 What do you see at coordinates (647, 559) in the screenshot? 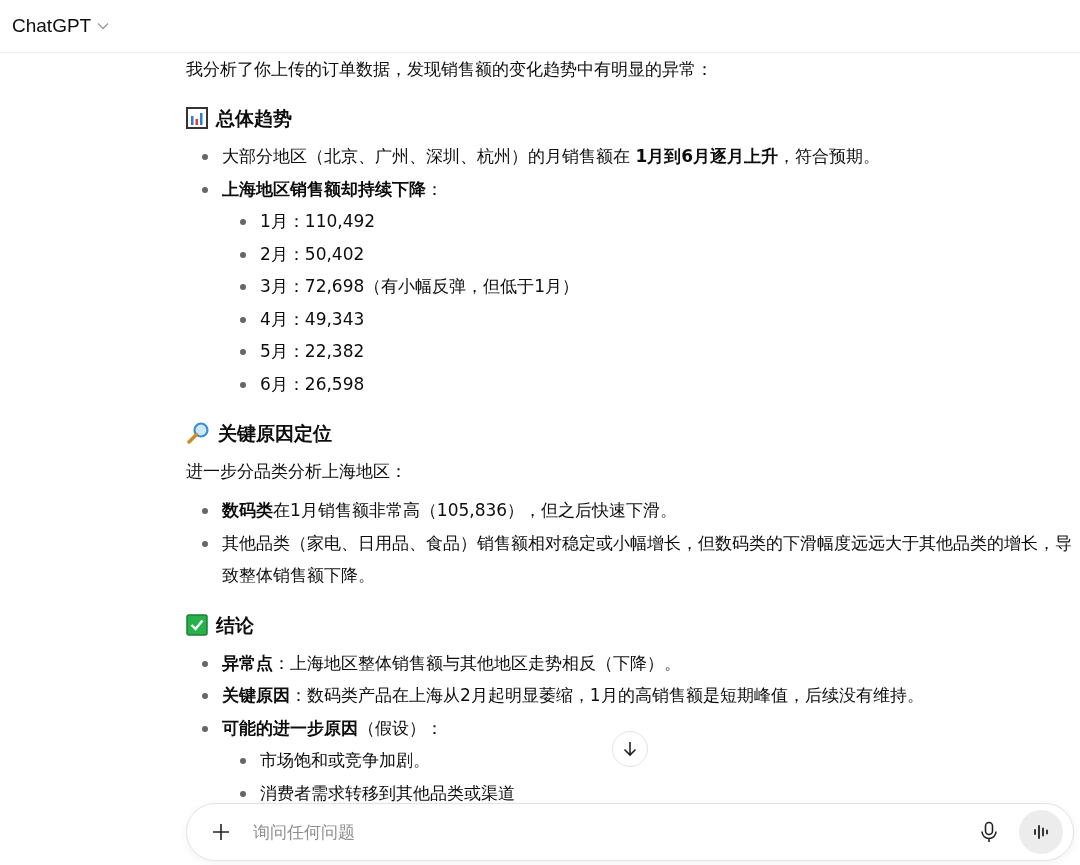
I see `list-item-text: 其他品类（家电、日用品、食品）销售额相对稳定或小幅增长，但数码类的下滑幅度远远大于其他品类的增长，导致整体销售额下降。` at bounding box center [647, 559].